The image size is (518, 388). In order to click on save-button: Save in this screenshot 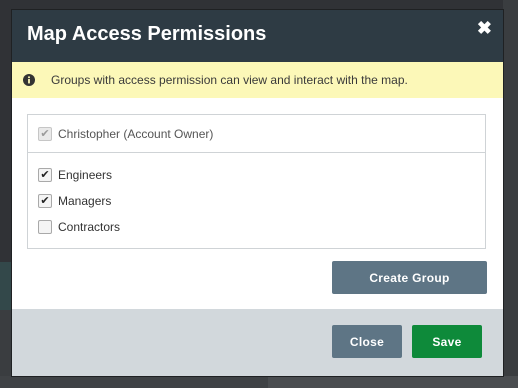, I will do `click(447, 341)`.